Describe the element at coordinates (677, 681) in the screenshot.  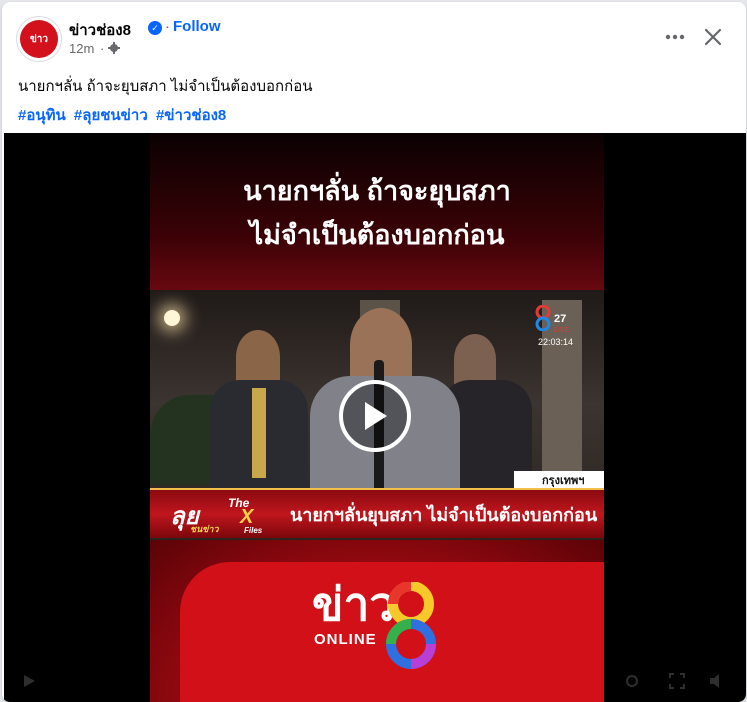
I see `fullscreen-icon` at that location.